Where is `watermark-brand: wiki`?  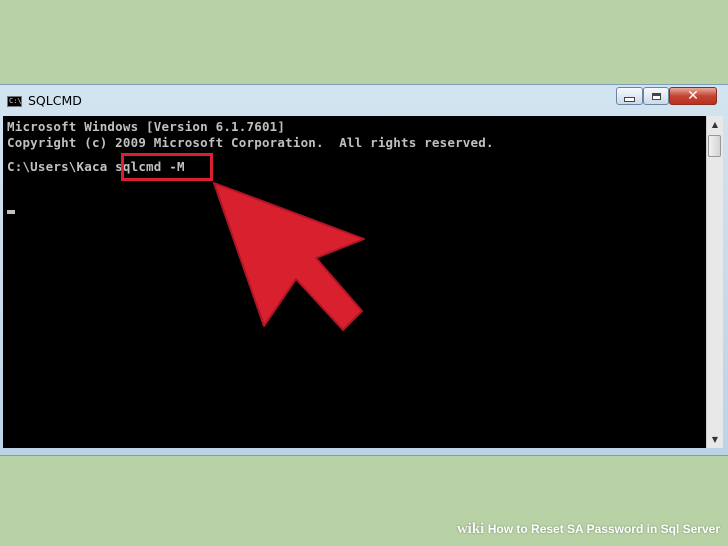
watermark-brand: wiki is located at coordinates (470, 529).